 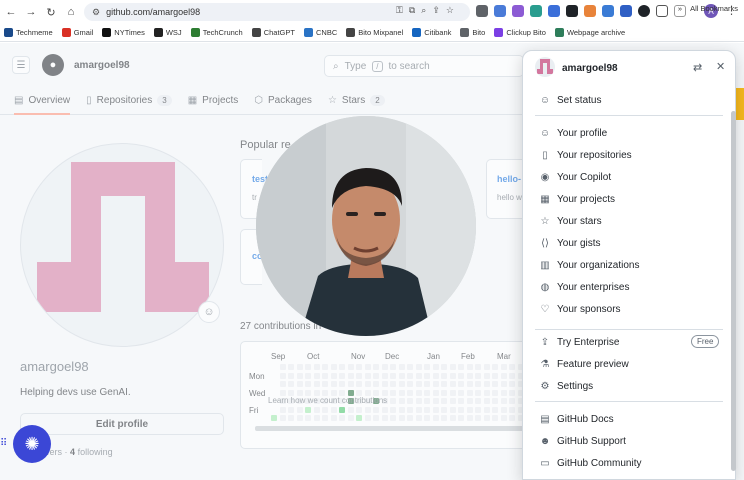 I want to click on back-icon: ←, so click(x=11, y=12).